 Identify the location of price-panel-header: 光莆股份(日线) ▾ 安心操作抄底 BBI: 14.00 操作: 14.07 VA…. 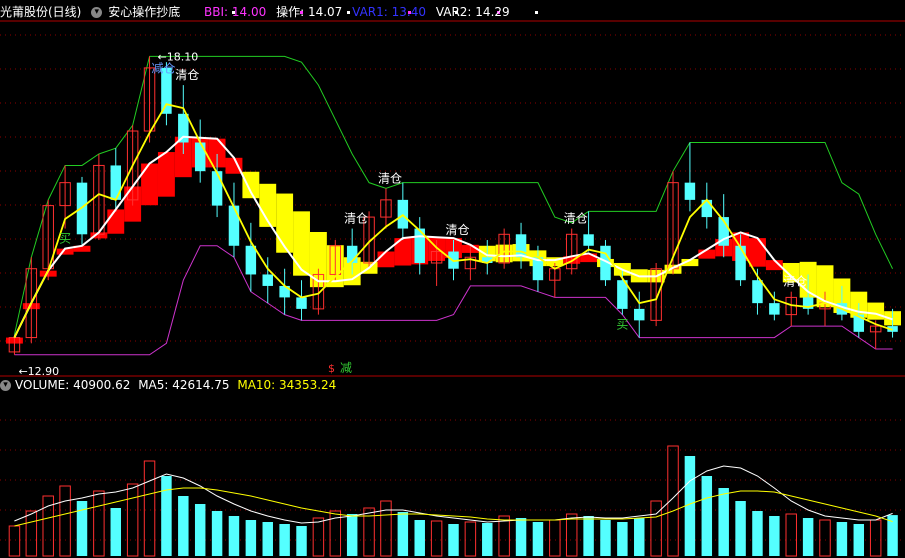
(258, 12).